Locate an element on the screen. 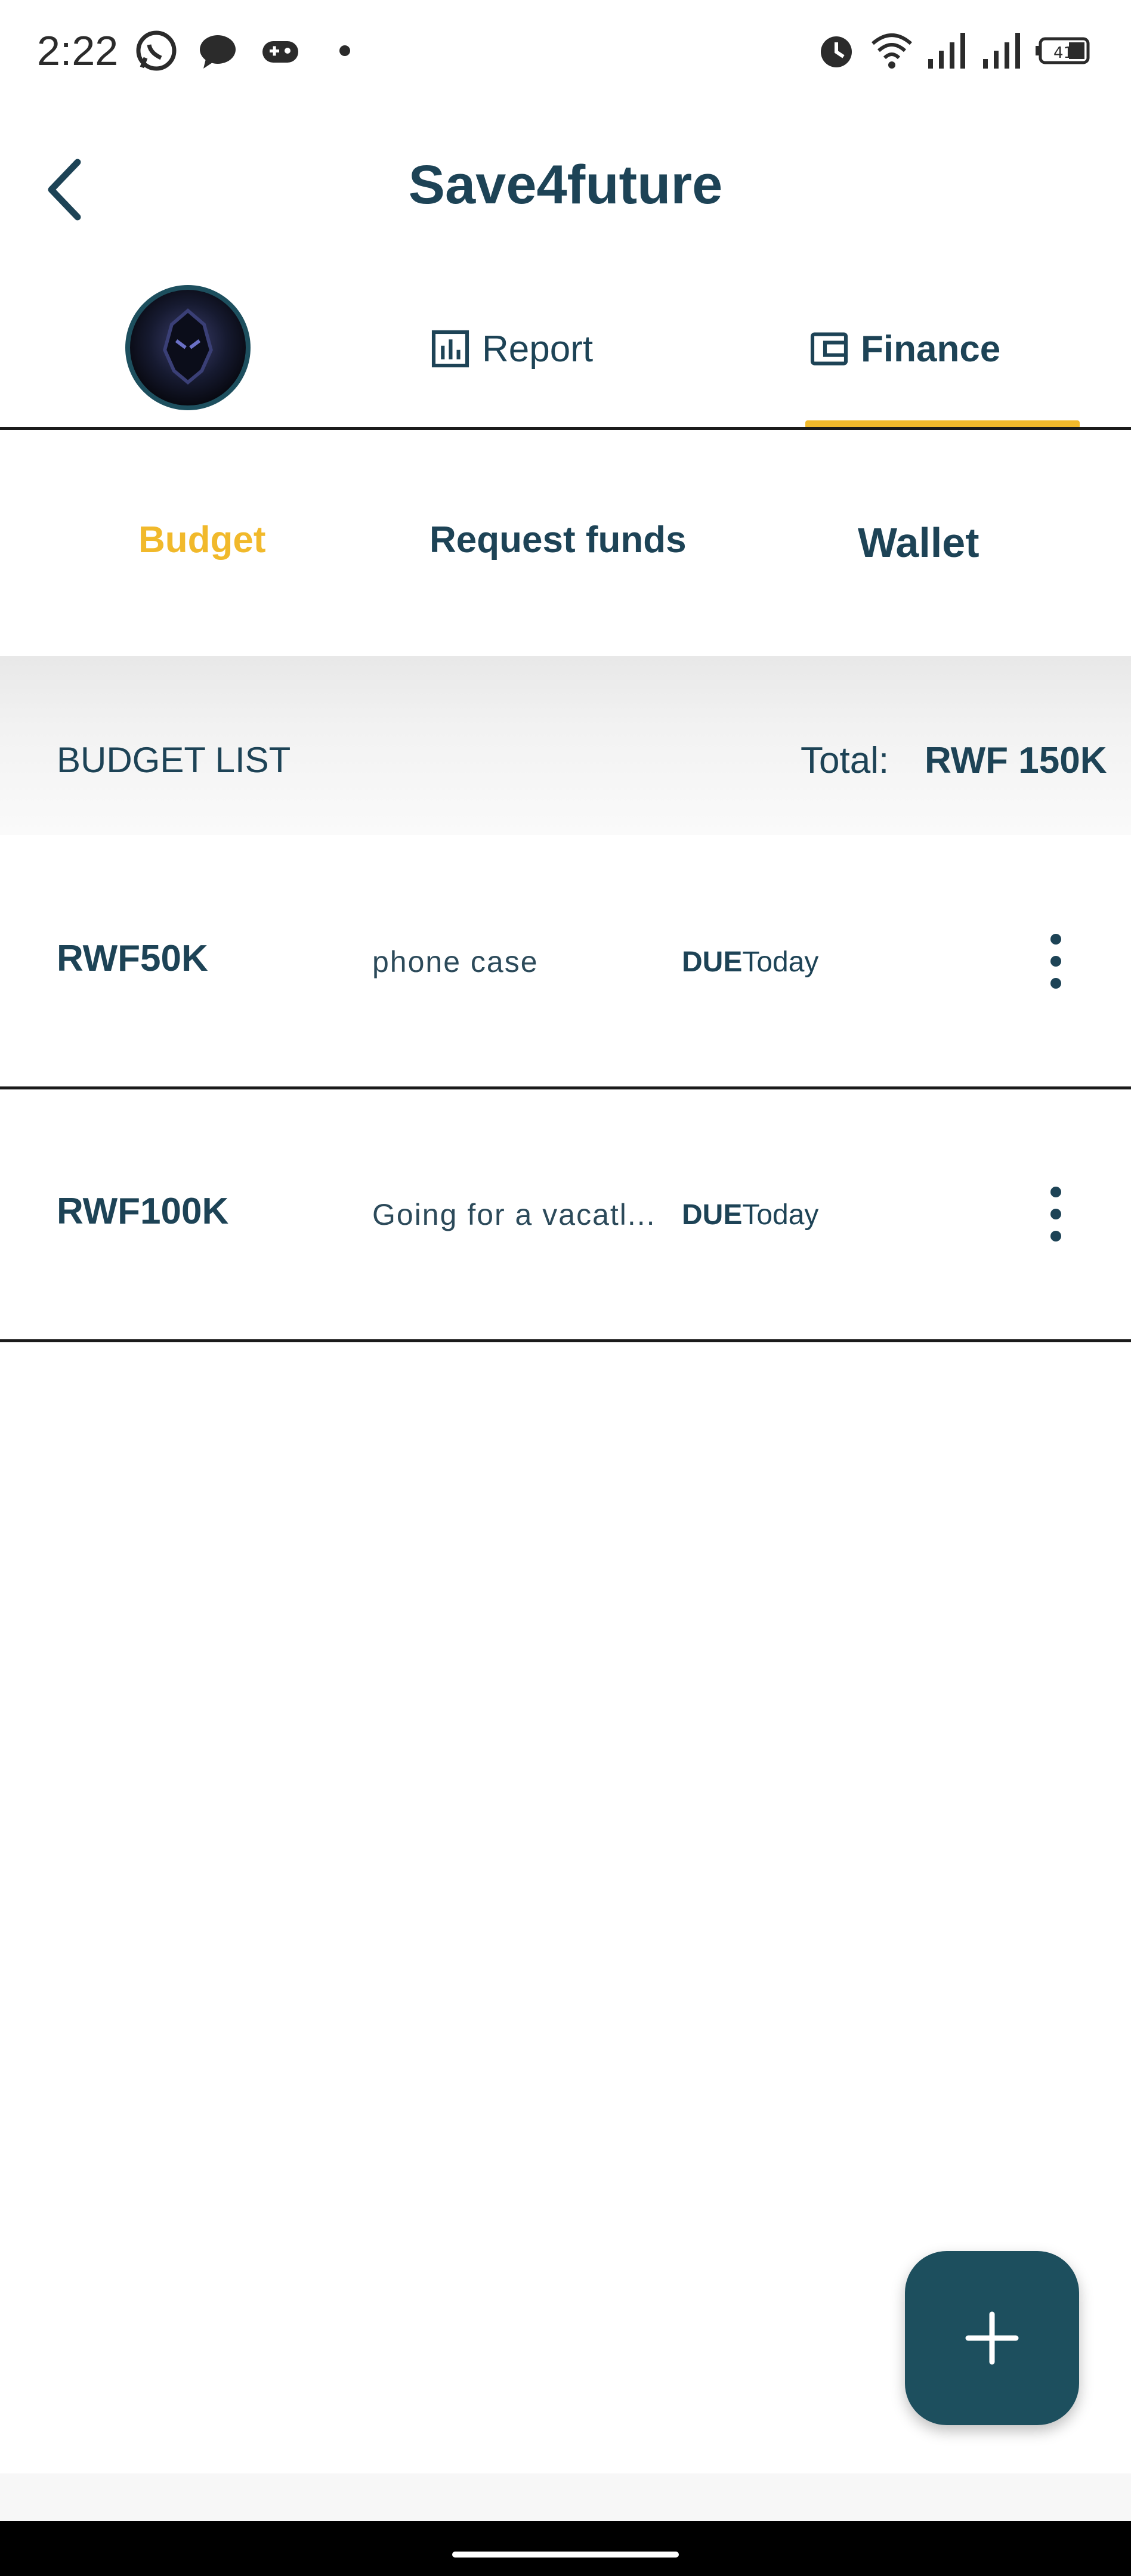 The image size is (1131, 2576). total-value: RWF 150K is located at coordinates (1016, 761).